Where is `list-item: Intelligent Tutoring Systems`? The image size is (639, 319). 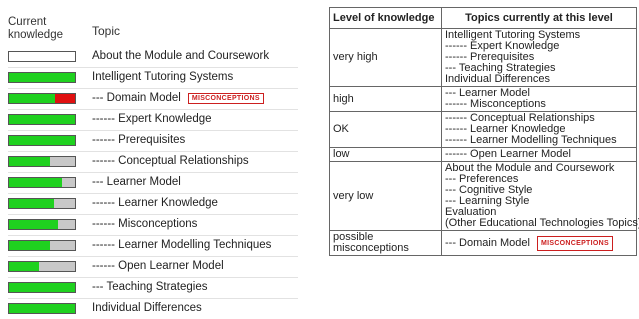
list-item: Intelligent Tutoring Systems is located at coordinates (153, 77).